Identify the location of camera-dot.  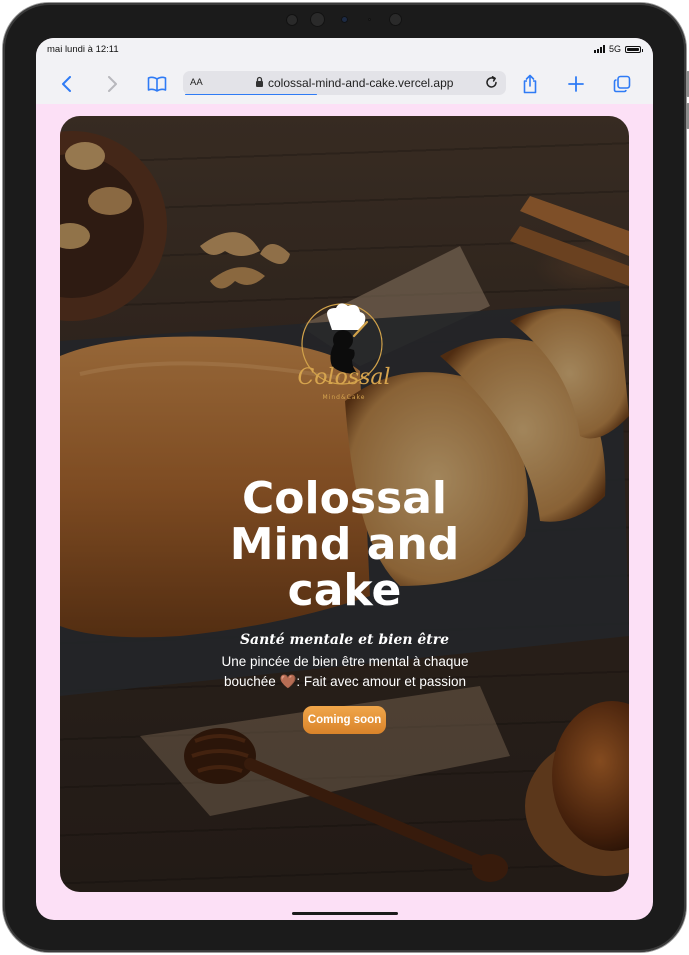
(292, 20).